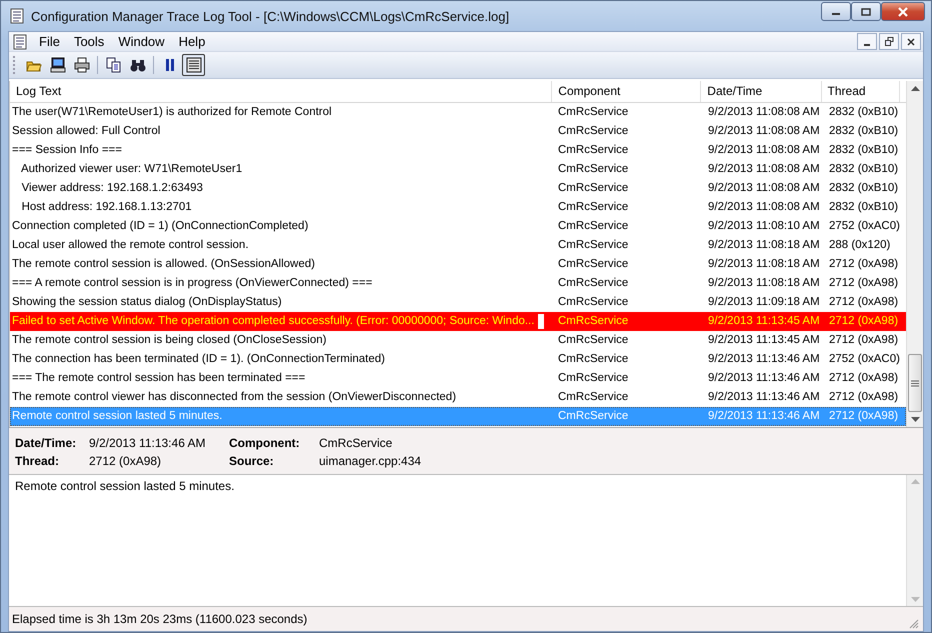  I want to click on column-header: Thread, so click(861, 91).